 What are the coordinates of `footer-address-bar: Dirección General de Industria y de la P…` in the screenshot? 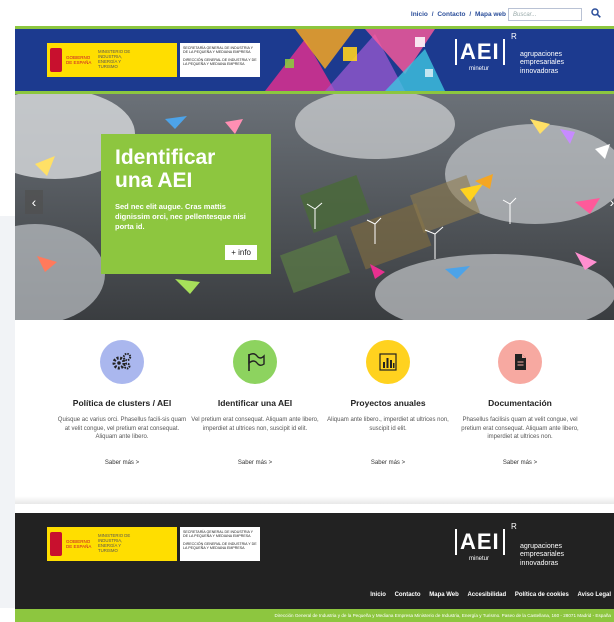 It's located at (314, 615).